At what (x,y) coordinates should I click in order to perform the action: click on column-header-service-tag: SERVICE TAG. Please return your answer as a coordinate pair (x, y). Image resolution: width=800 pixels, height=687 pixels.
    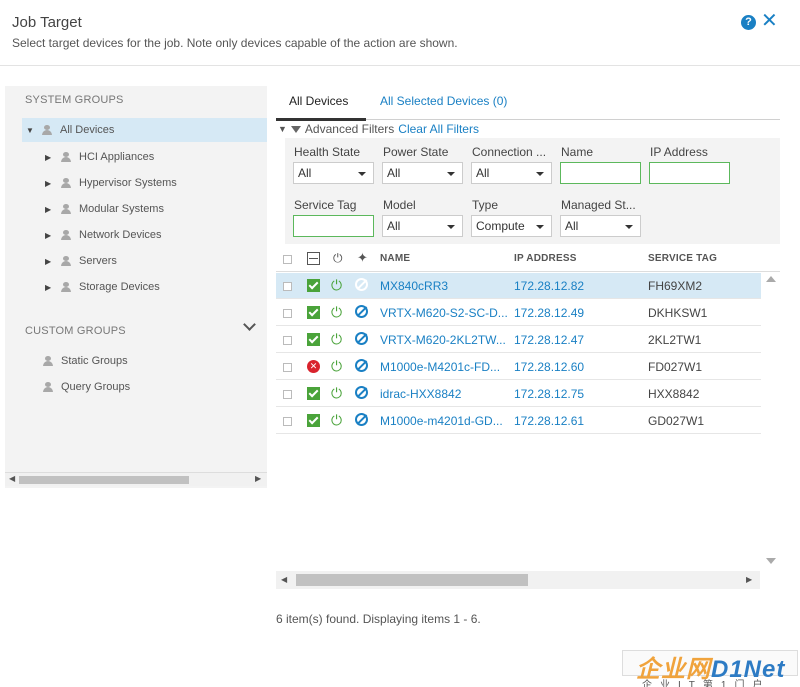
    Looking at the image, I should click on (682, 258).